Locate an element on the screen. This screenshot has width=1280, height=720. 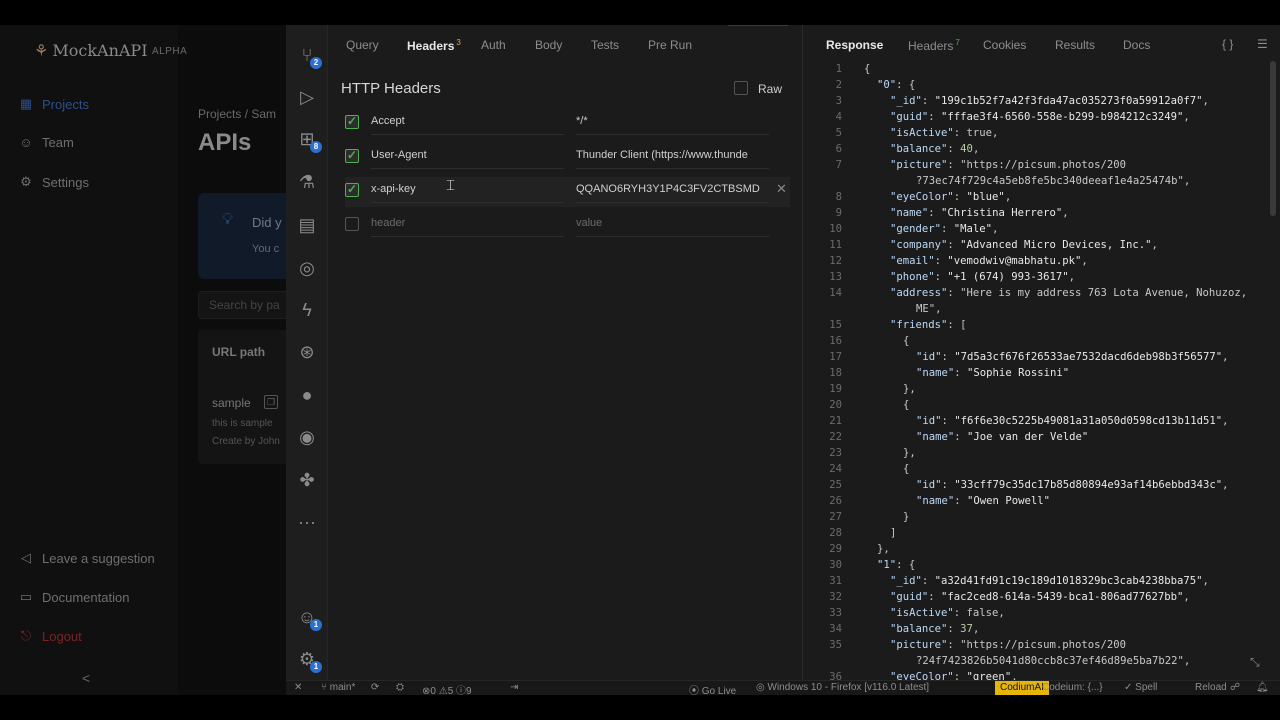
tab-docs: Docs is located at coordinates (1136, 45).